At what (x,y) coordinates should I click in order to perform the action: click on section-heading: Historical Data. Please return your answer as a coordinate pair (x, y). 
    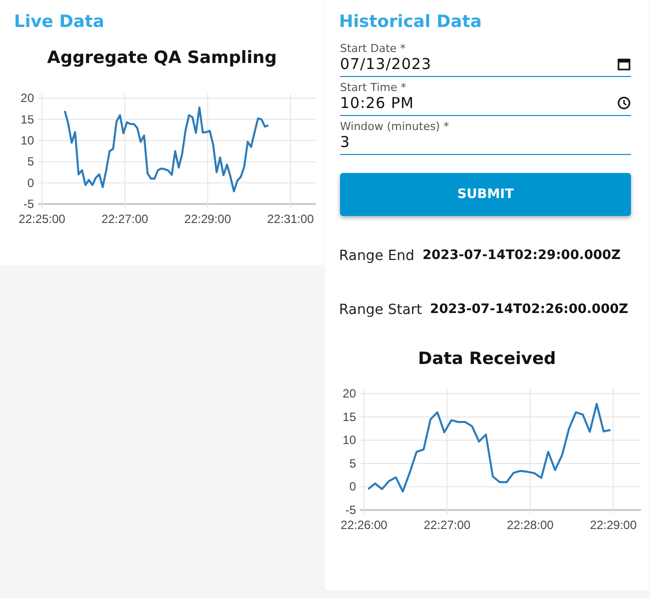
    Looking at the image, I should click on (411, 22).